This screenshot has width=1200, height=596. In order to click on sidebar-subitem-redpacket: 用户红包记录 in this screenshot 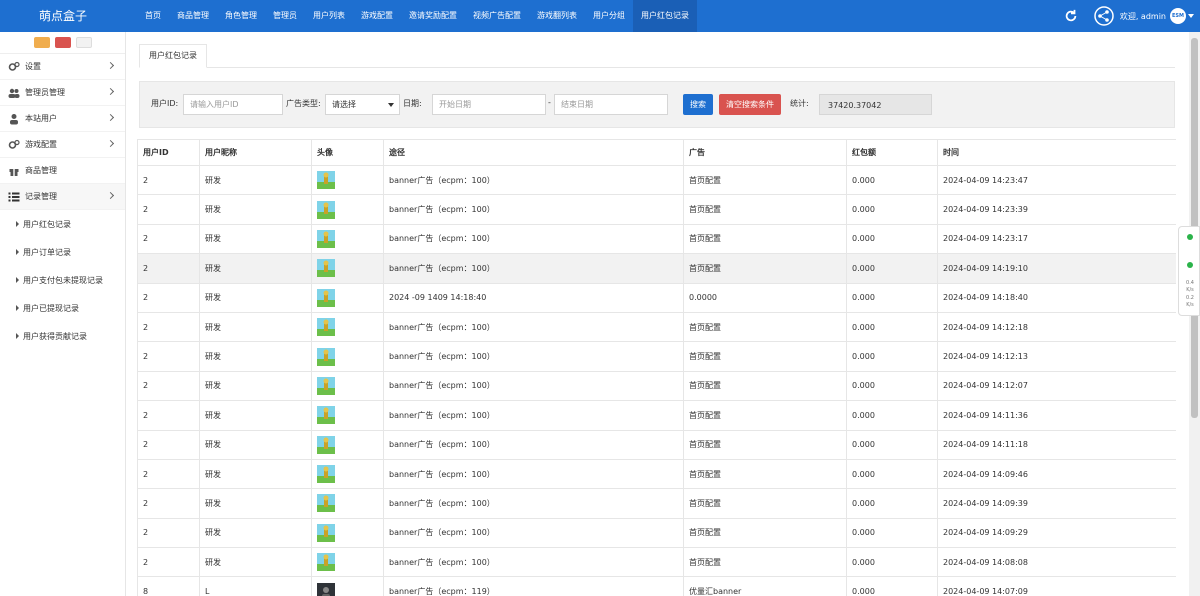, I will do `click(62, 224)`.